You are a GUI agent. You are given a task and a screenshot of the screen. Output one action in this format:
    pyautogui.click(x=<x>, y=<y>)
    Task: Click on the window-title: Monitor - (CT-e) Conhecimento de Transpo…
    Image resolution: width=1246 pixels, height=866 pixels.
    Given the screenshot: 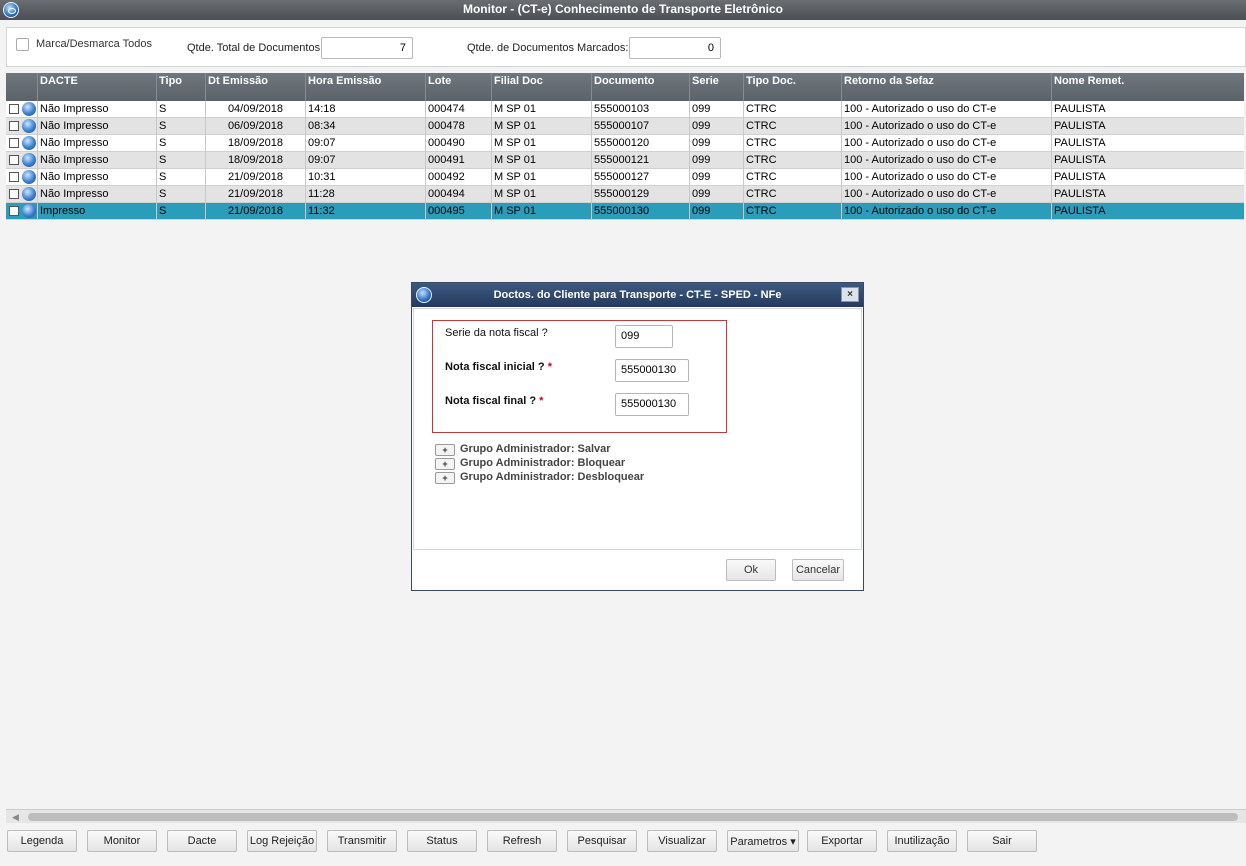 What is the action you would take?
    pyautogui.click(x=622, y=9)
    